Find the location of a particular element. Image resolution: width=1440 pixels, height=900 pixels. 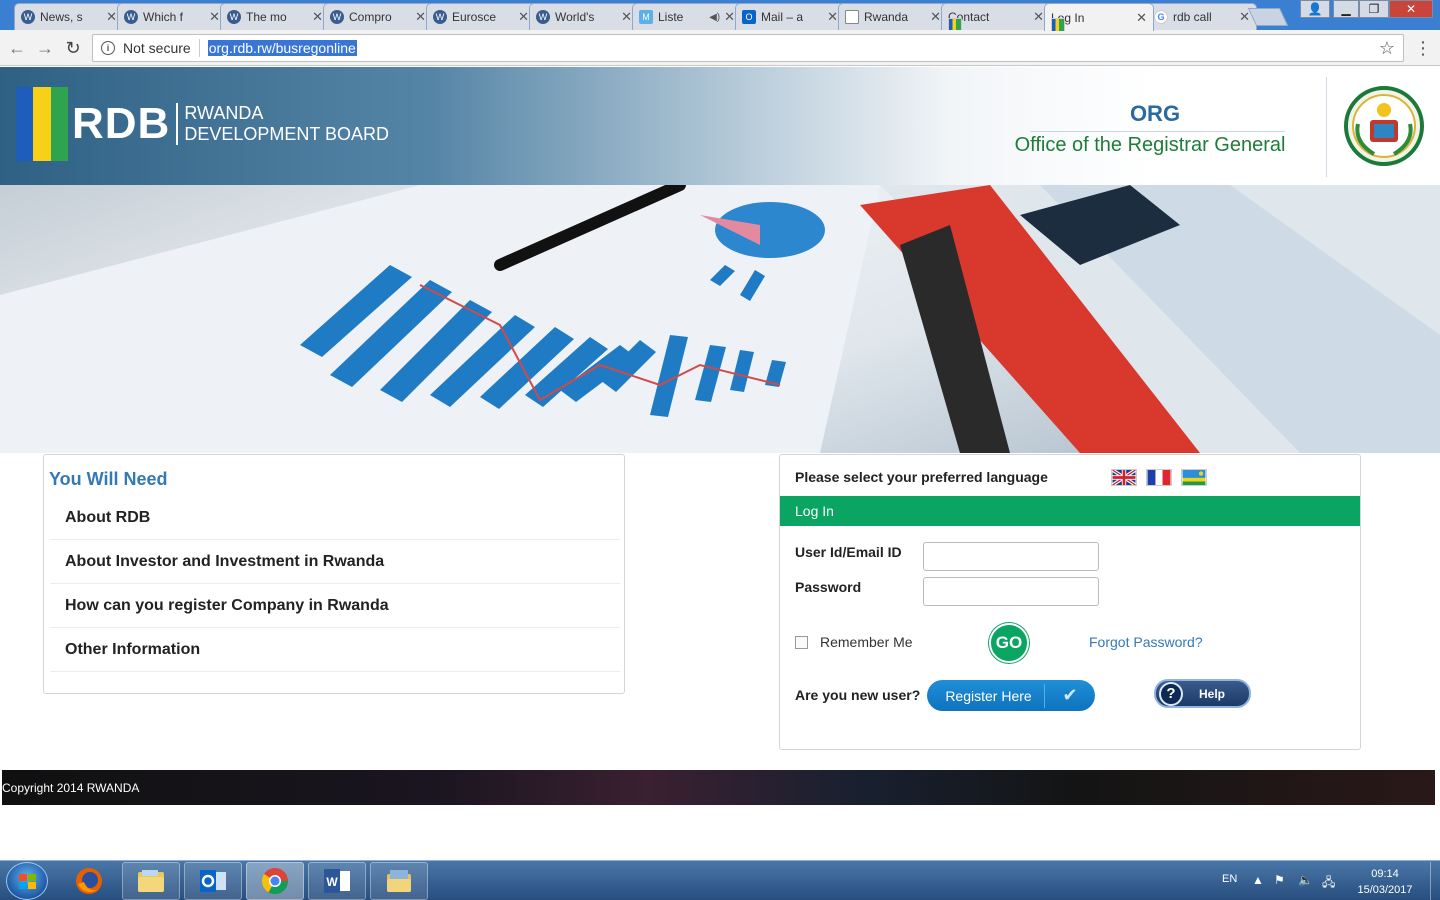

reload-icon: ↻ is located at coordinates (73, 47).